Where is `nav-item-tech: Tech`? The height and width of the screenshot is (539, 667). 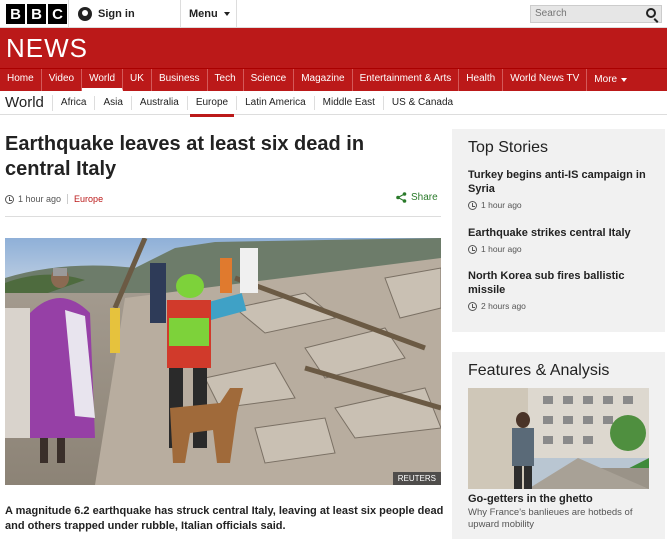
nav-item-tech: Tech is located at coordinates (226, 80).